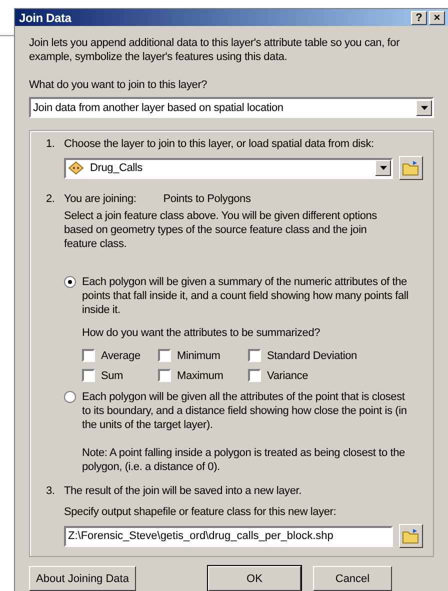 This screenshot has width=448, height=591. What do you see at coordinates (245, 411) in the screenshot?
I see `option-text: Each polygon will be given all the attributes of the point that is closest to its boundary, and a distance field showing how close the point is (in the units of the target layer).` at bounding box center [245, 411].